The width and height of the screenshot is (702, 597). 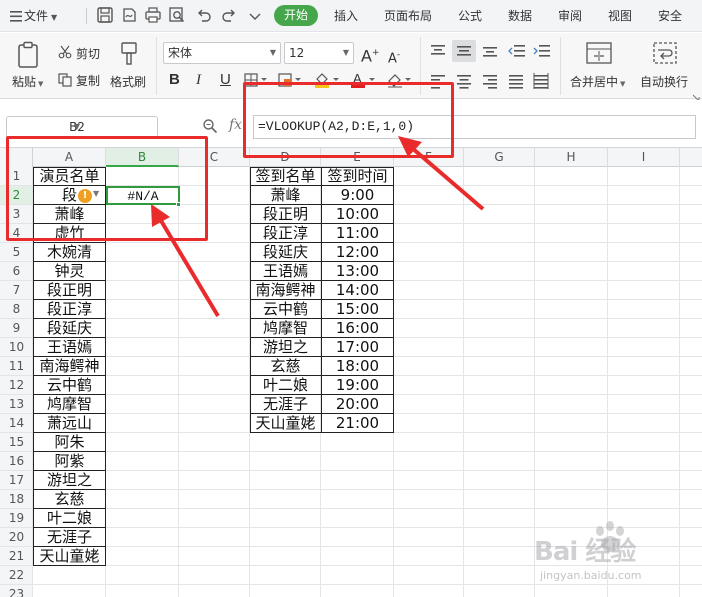 What do you see at coordinates (541, 82) in the screenshot?
I see `distributed-align-icon` at bounding box center [541, 82].